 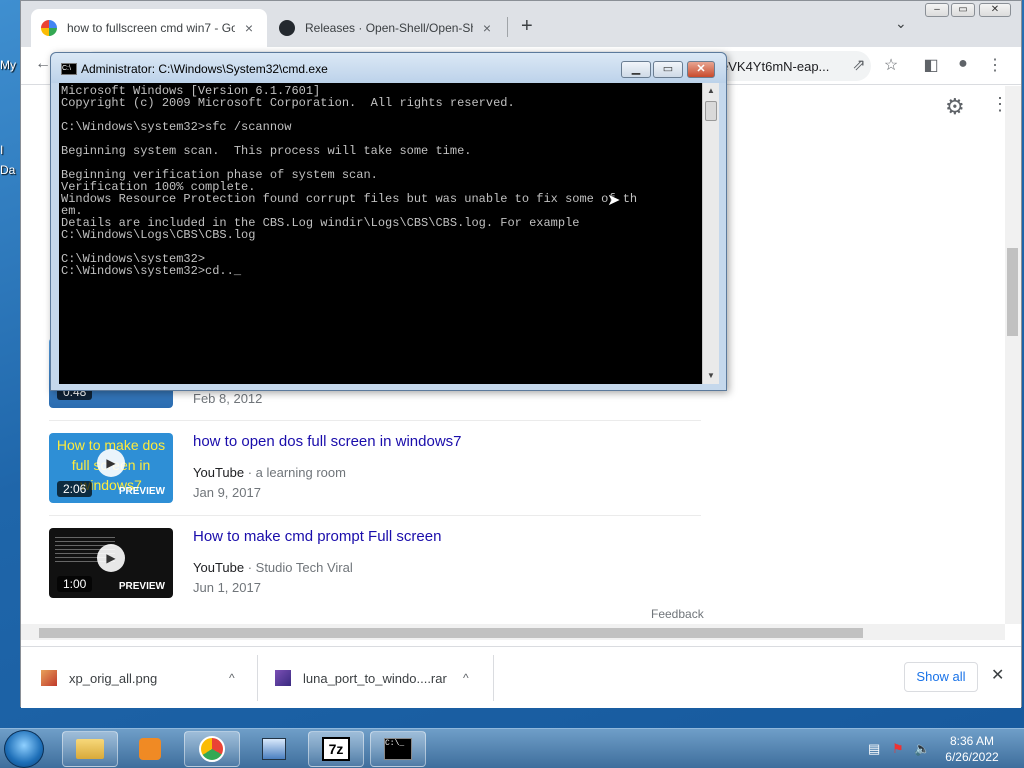 What do you see at coordinates (995, 65) in the screenshot?
I see `menu-icon: ⋮` at bounding box center [995, 65].